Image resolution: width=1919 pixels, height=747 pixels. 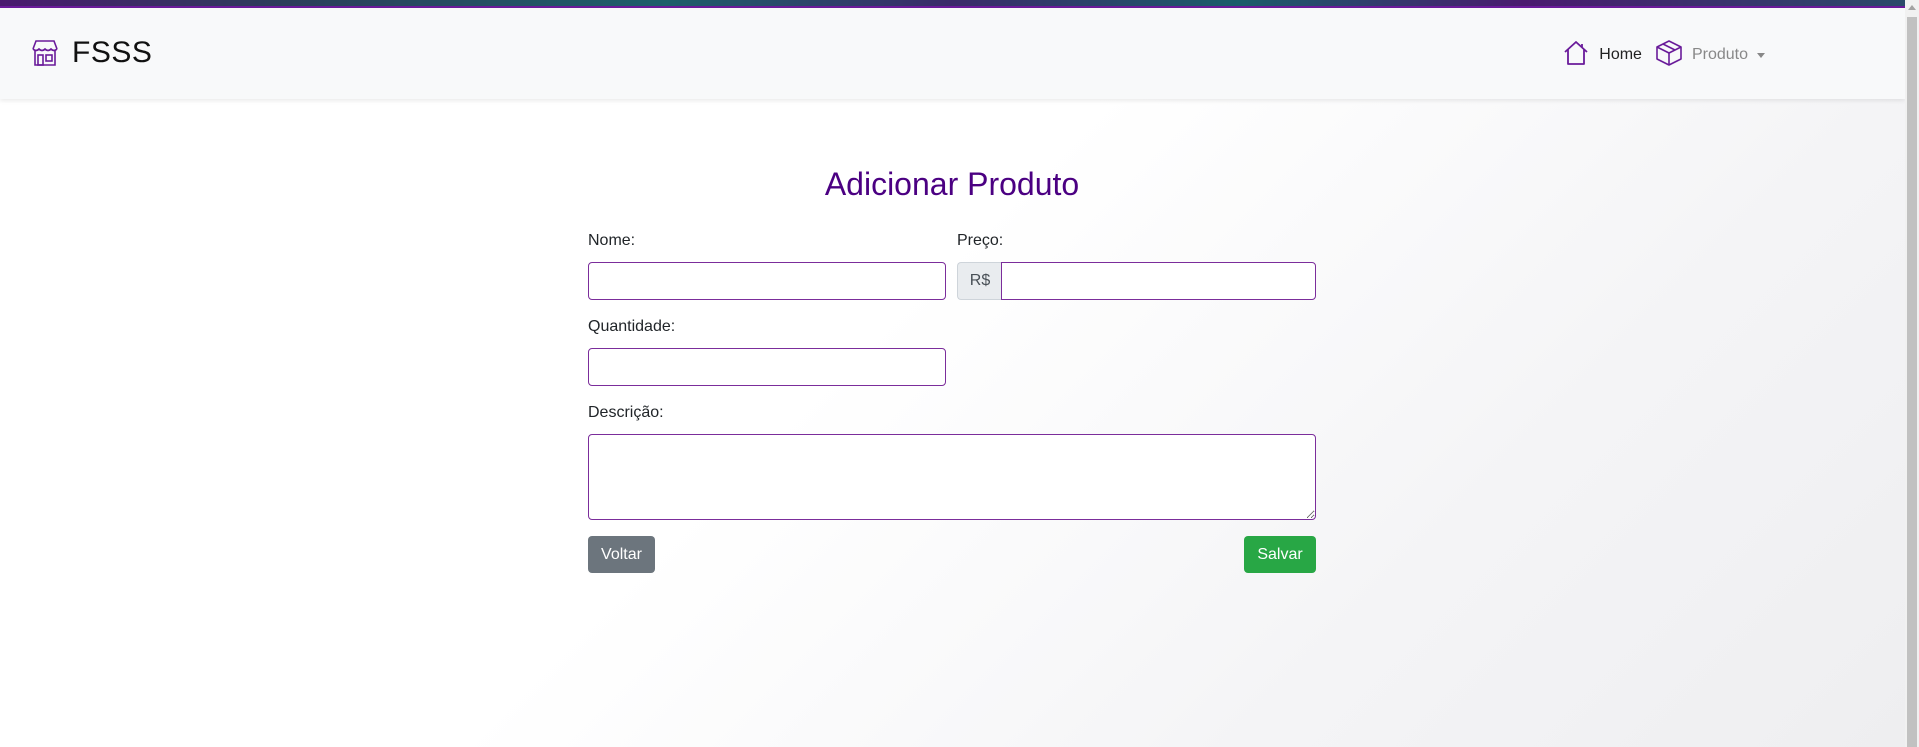 What do you see at coordinates (1576, 53) in the screenshot?
I see `home-icon` at bounding box center [1576, 53].